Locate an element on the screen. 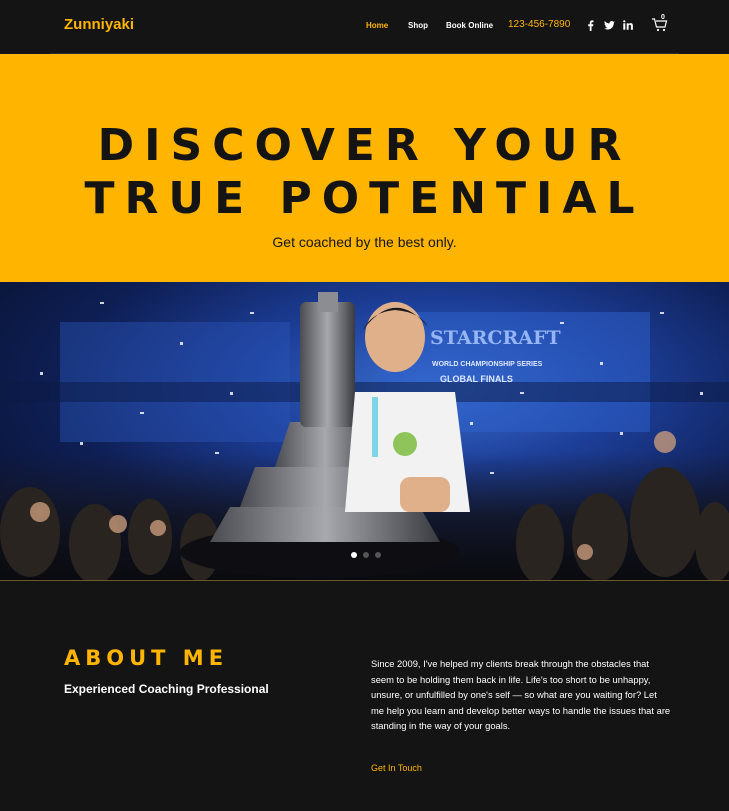 The height and width of the screenshot is (811, 729). site-logo: Zunniyaki is located at coordinates (99, 24).